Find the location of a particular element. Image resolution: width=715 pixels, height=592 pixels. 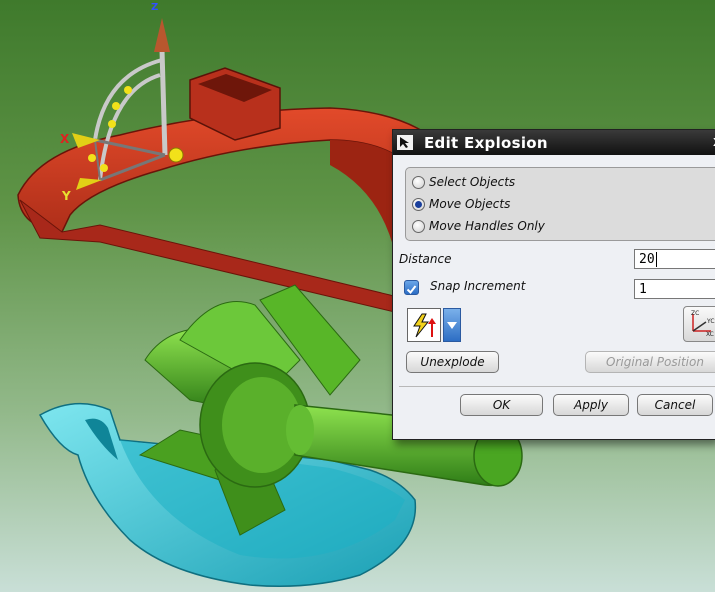

radio-label: Move Handles Only is located at coordinates (487, 226).